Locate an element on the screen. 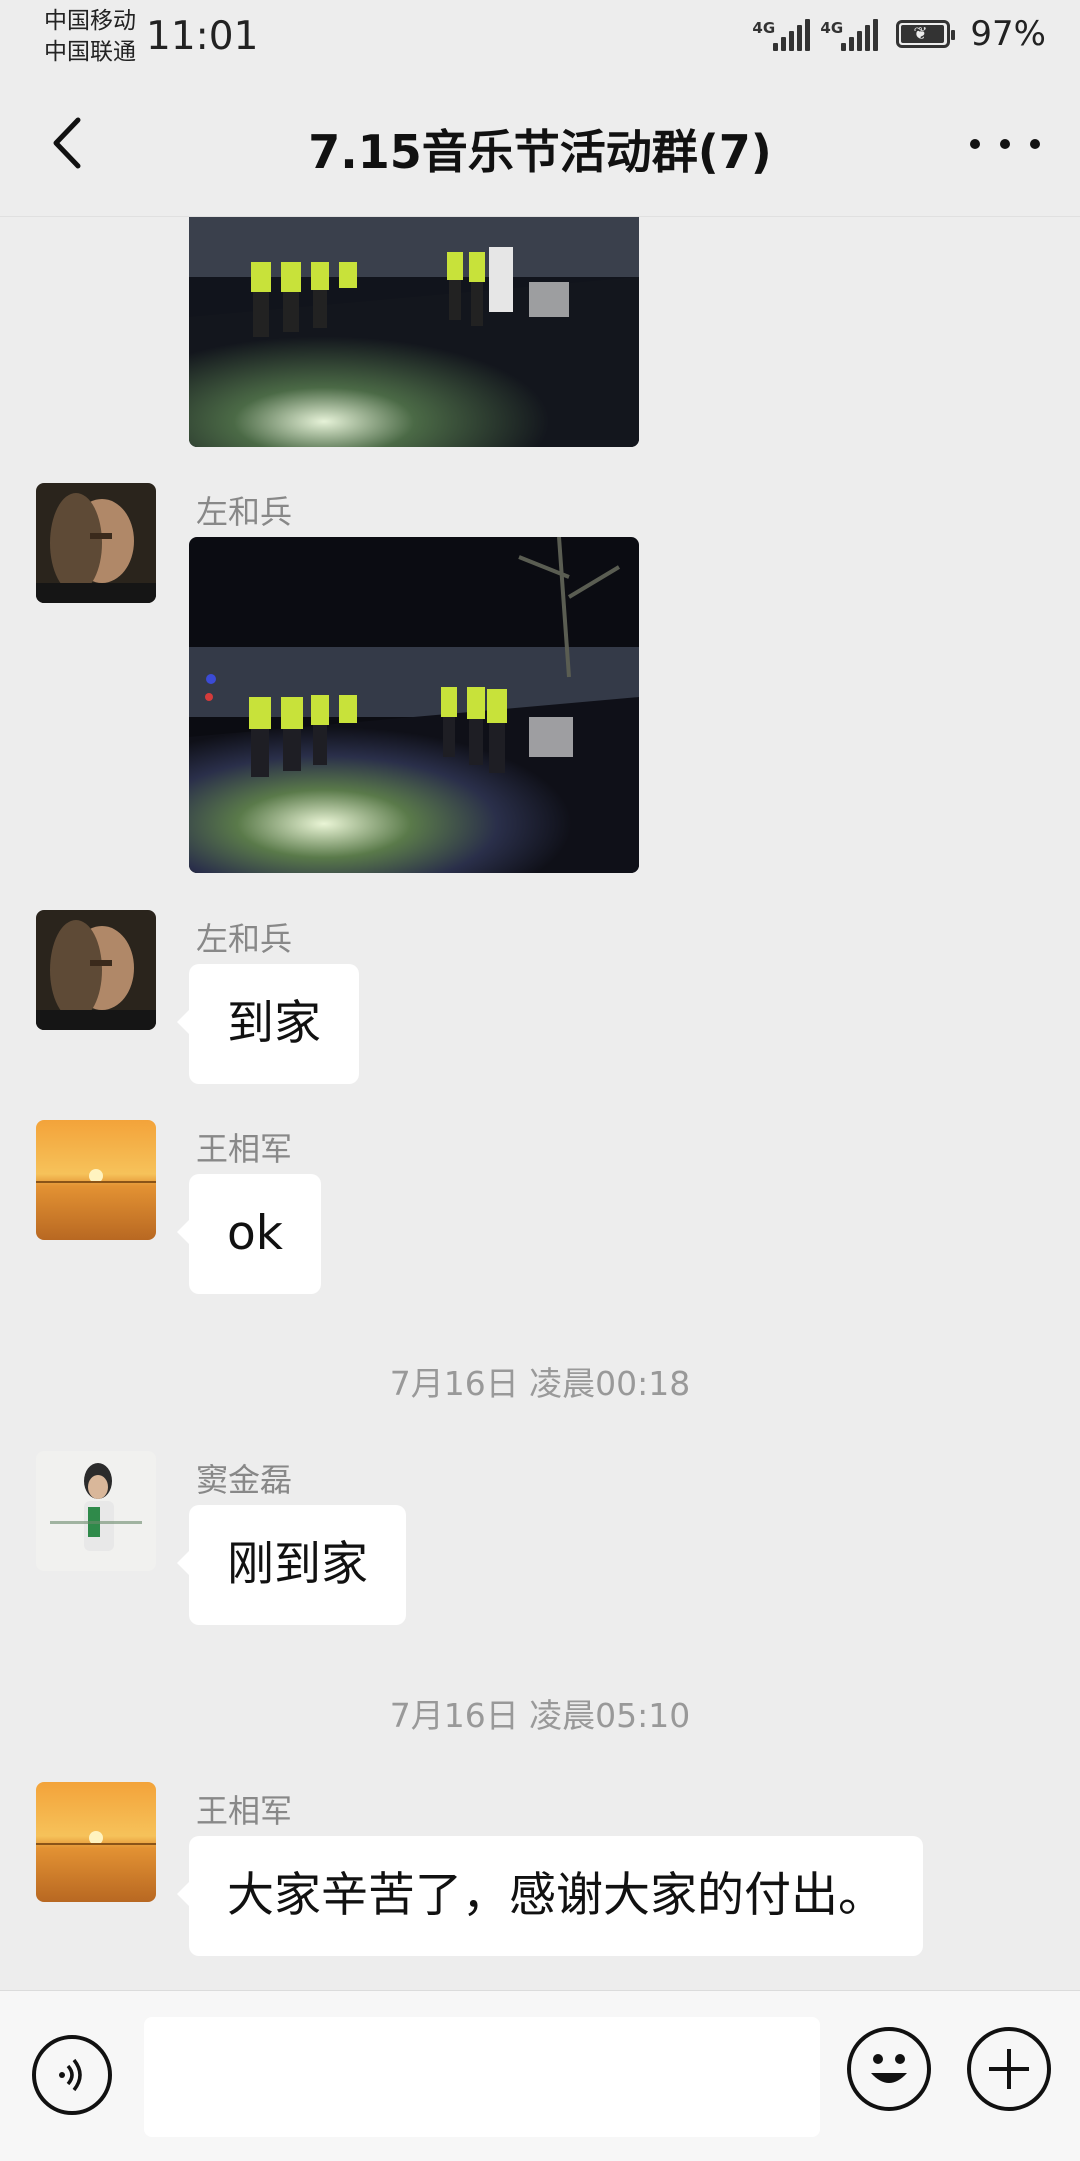  sender-name: 窦金磊 is located at coordinates (244, 1480).